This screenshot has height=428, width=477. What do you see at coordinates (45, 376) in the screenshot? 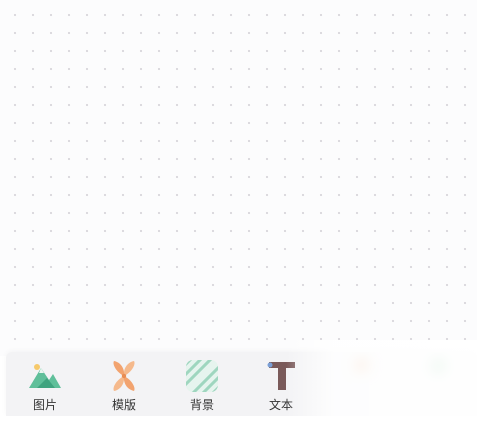
I see `mountain-image-icon` at bounding box center [45, 376].